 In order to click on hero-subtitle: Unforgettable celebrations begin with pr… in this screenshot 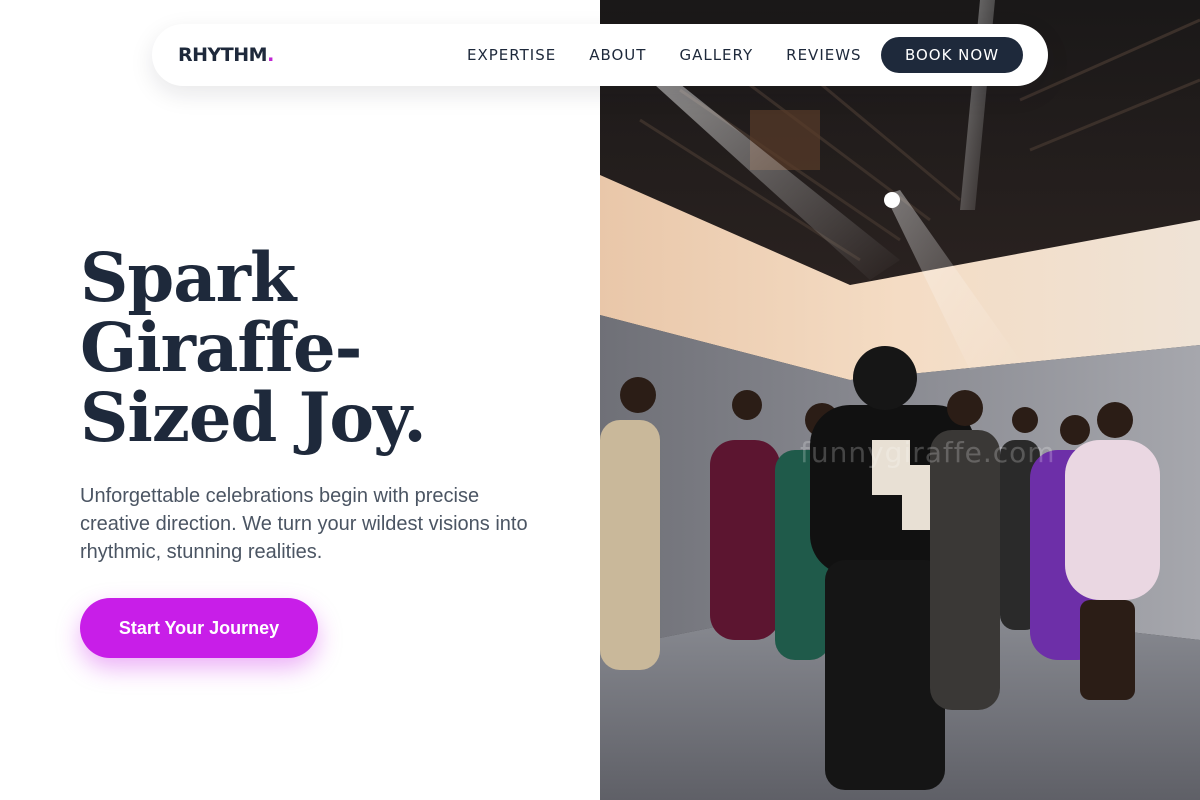, I will do `click(304, 524)`.